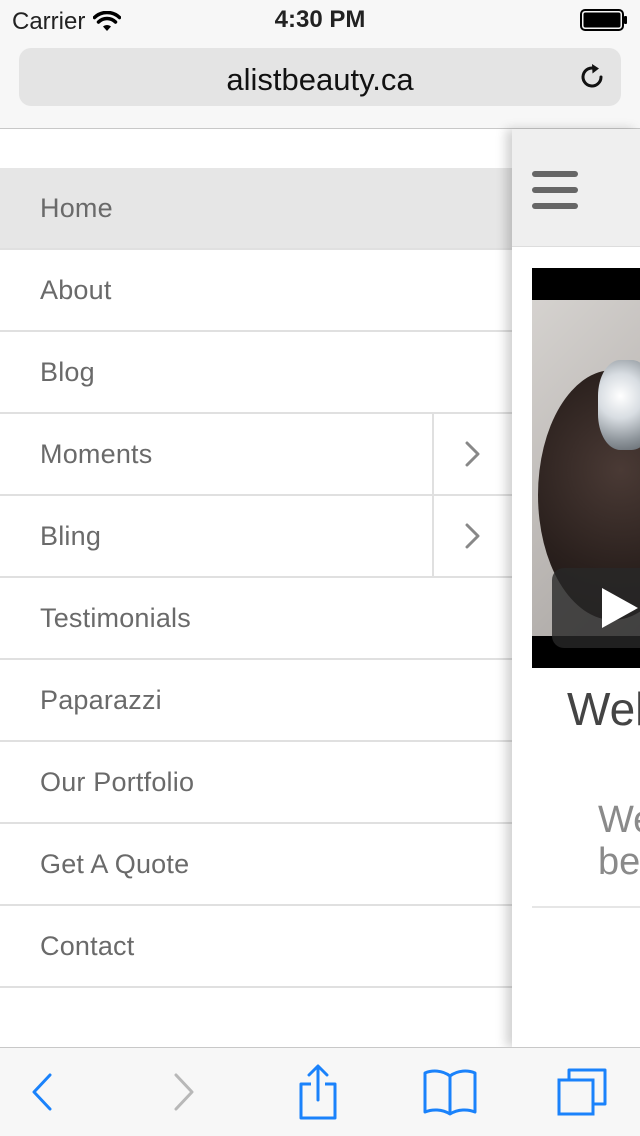 The height and width of the screenshot is (1136, 640). What do you see at coordinates (603, 709) in the screenshot?
I see `welcome-heading: Wel` at bounding box center [603, 709].